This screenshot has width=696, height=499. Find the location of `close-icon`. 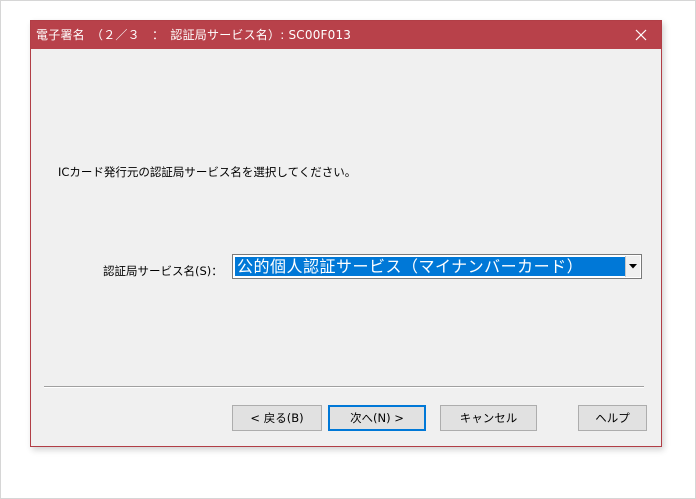

close-icon is located at coordinates (641, 35).